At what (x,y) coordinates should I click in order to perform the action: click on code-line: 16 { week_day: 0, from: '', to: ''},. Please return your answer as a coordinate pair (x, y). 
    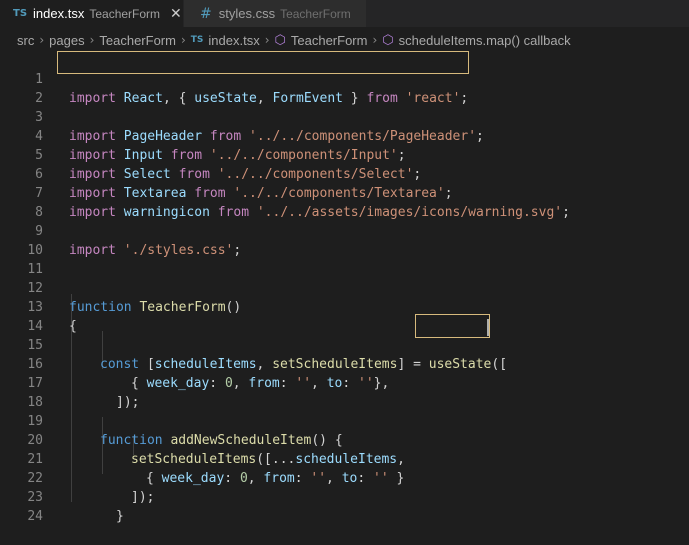
    Looking at the image, I should click on (208, 374).